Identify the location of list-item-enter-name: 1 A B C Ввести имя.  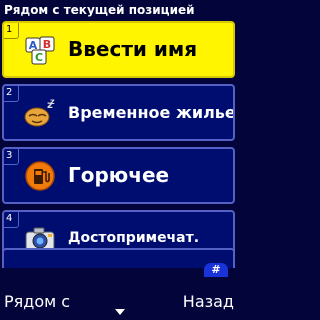
(118, 49).